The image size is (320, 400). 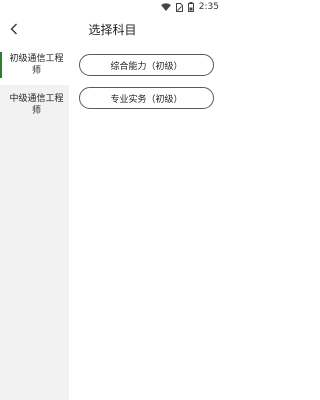 What do you see at coordinates (165, 7) in the screenshot?
I see `wifi-icon` at bounding box center [165, 7].